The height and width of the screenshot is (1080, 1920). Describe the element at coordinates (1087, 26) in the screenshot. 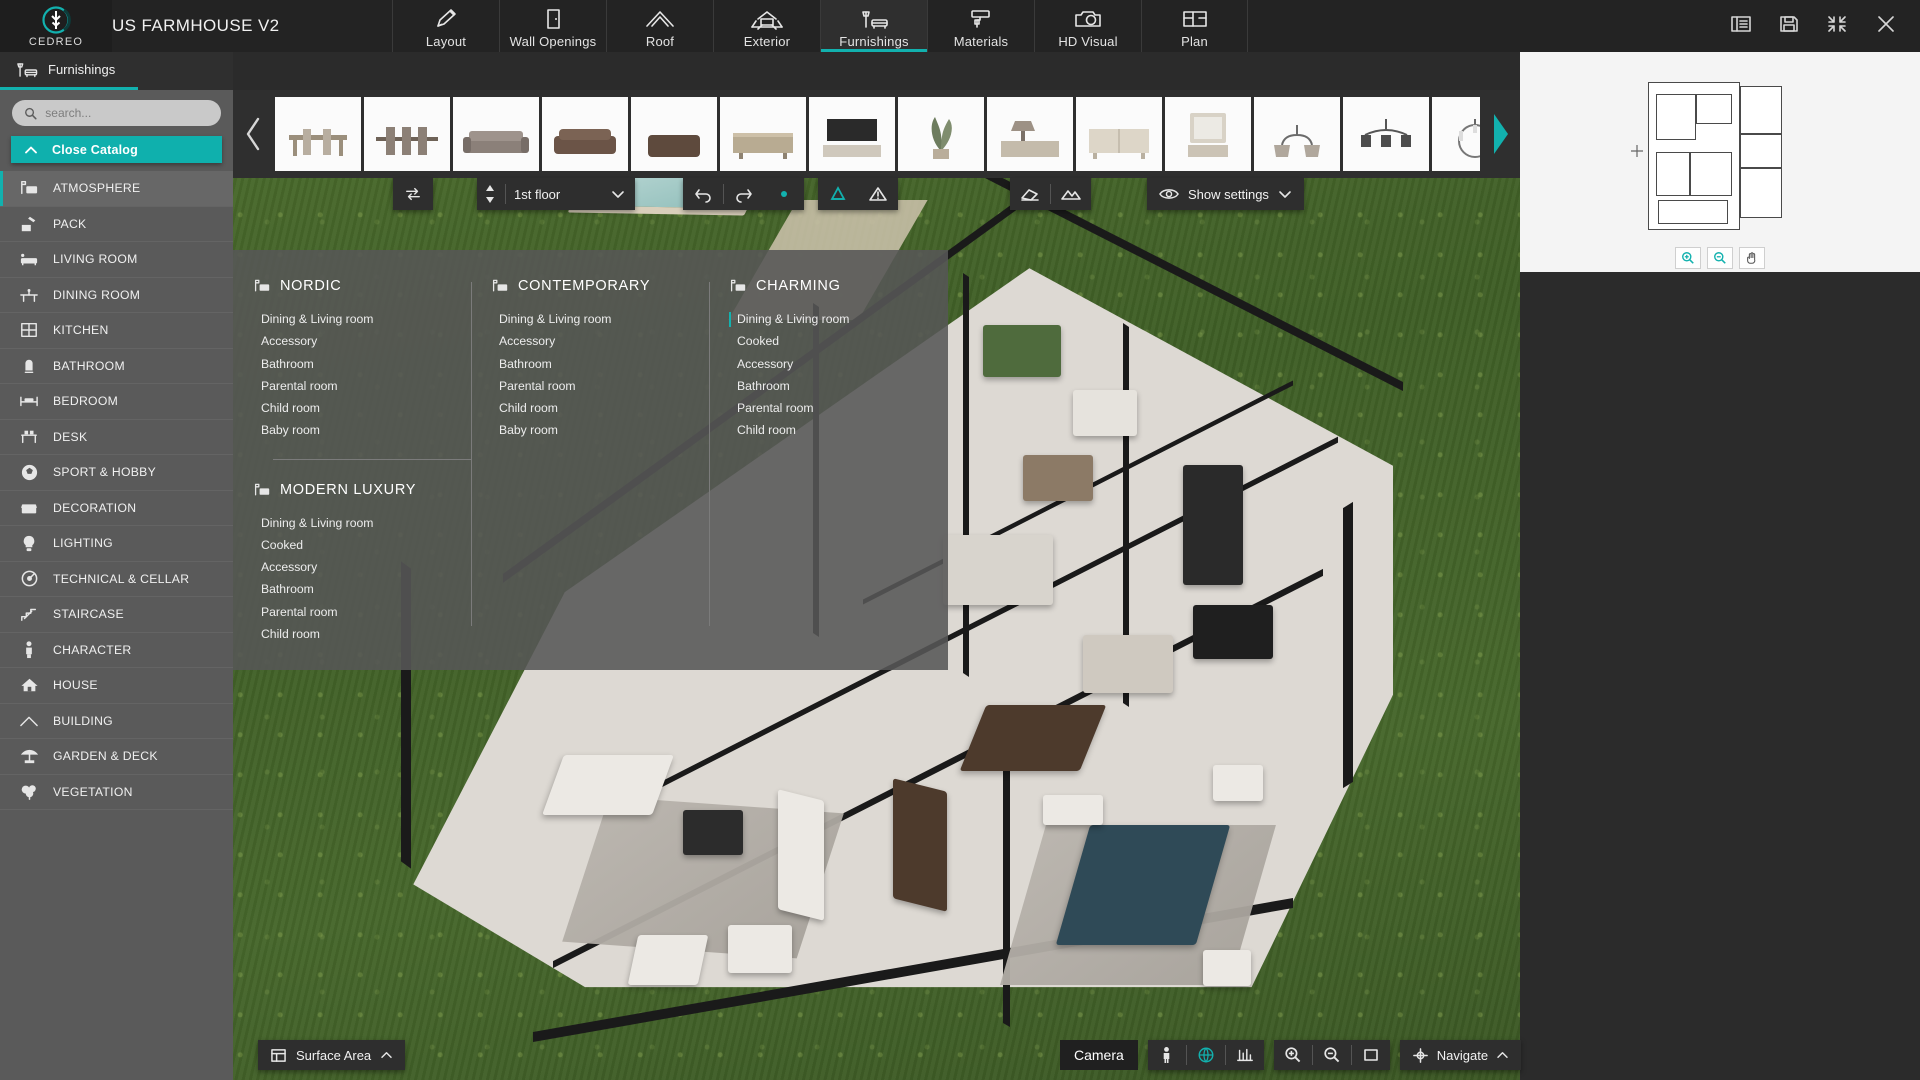

I see `tab-hd-visual: HD Visual` at that location.